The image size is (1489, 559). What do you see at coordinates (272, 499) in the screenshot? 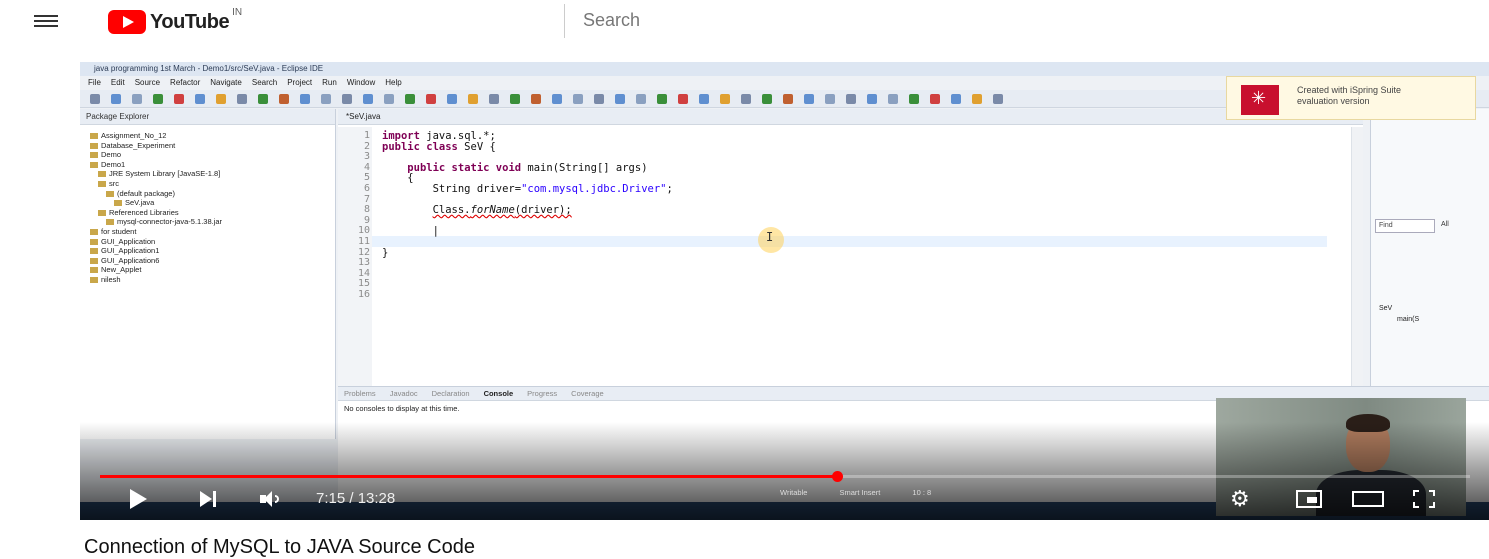
I see `volume-icon` at bounding box center [272, 499].